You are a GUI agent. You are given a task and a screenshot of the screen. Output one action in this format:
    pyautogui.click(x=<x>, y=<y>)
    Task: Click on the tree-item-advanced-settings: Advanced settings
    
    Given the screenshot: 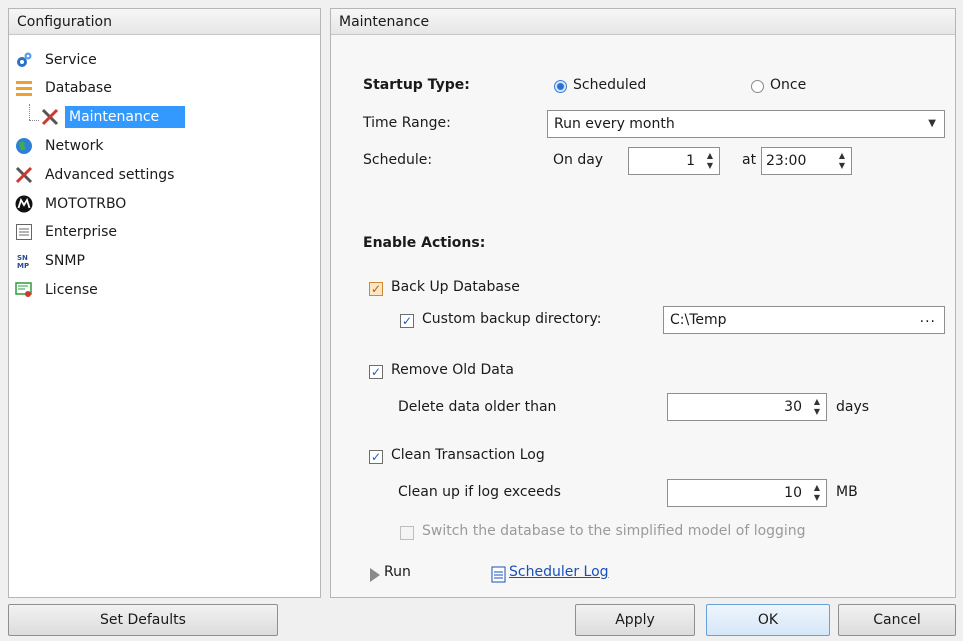 What is the action you would take?
    pyautogui.click(x=155, y=175)
    